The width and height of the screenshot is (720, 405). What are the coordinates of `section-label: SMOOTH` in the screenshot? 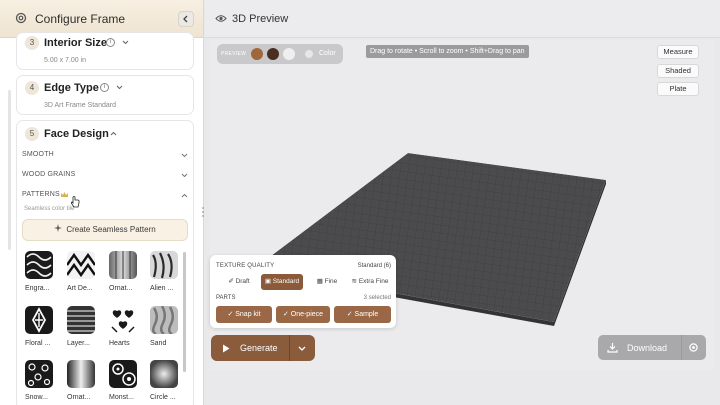 It's located at (38, 154).